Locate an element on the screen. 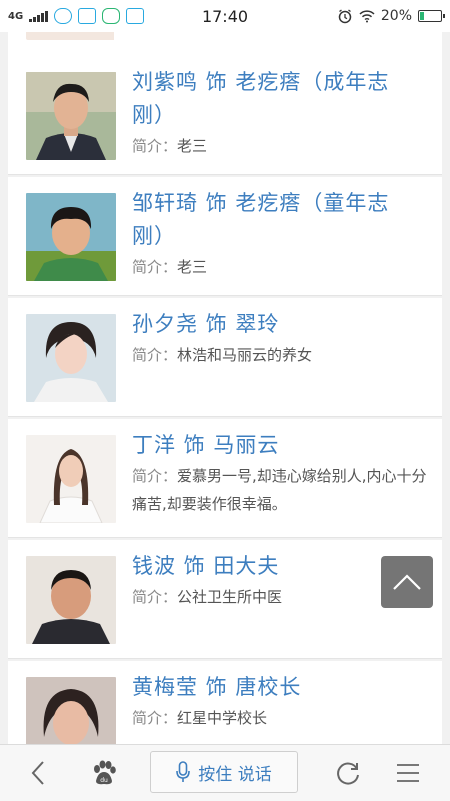 This screenshot has height=801, width=450. cast-name-link: 黄梅莹 饰 唐校长 is located at coordinates (277, 687).